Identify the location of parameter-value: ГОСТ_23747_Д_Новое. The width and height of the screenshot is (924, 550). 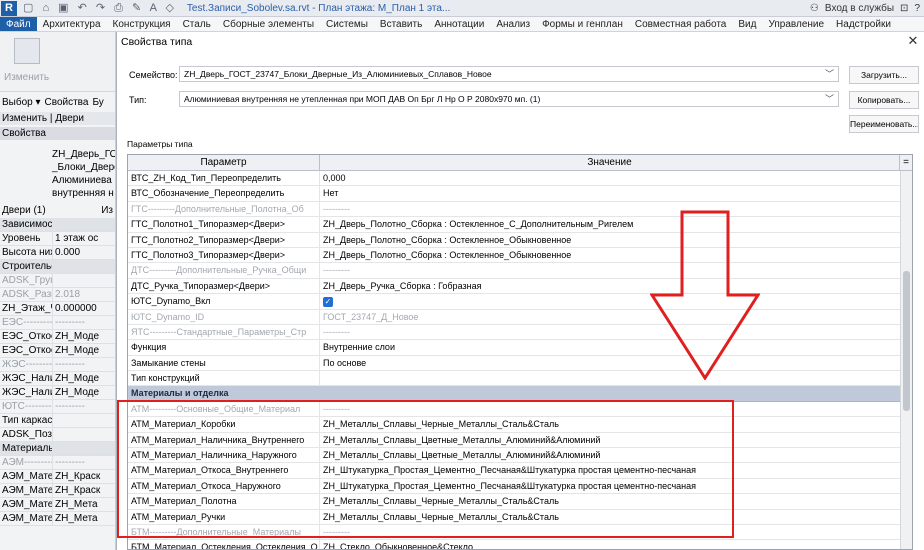
(610, 317).